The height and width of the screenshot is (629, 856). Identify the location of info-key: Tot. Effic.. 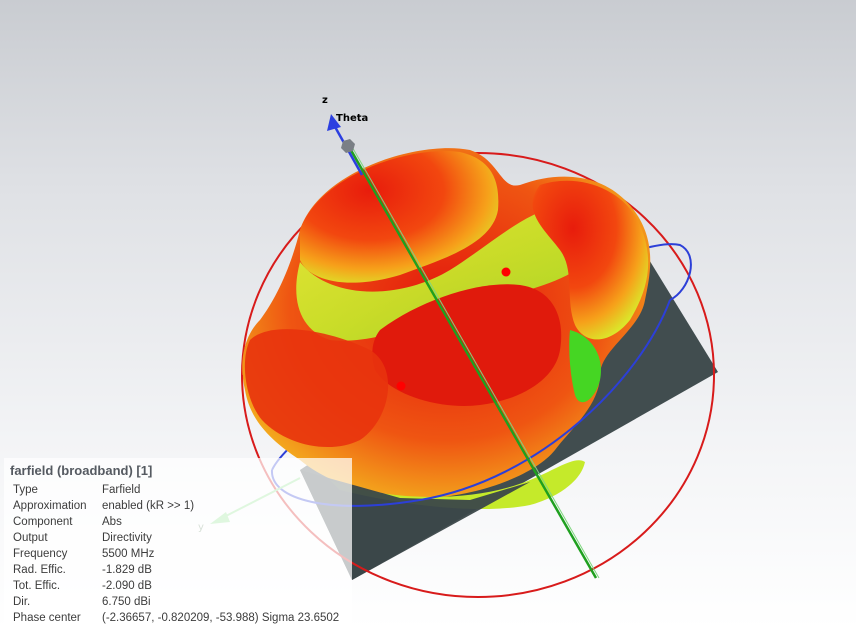
(37, 586).